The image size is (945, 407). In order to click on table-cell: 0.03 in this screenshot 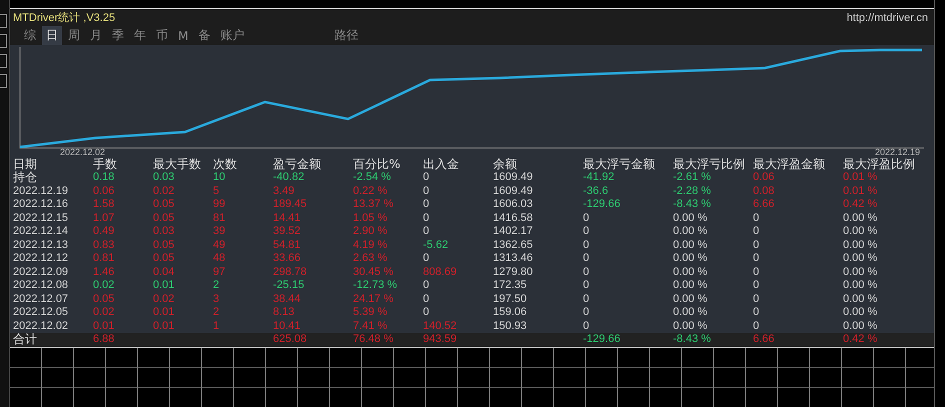, I will do `click(163, 231)`.